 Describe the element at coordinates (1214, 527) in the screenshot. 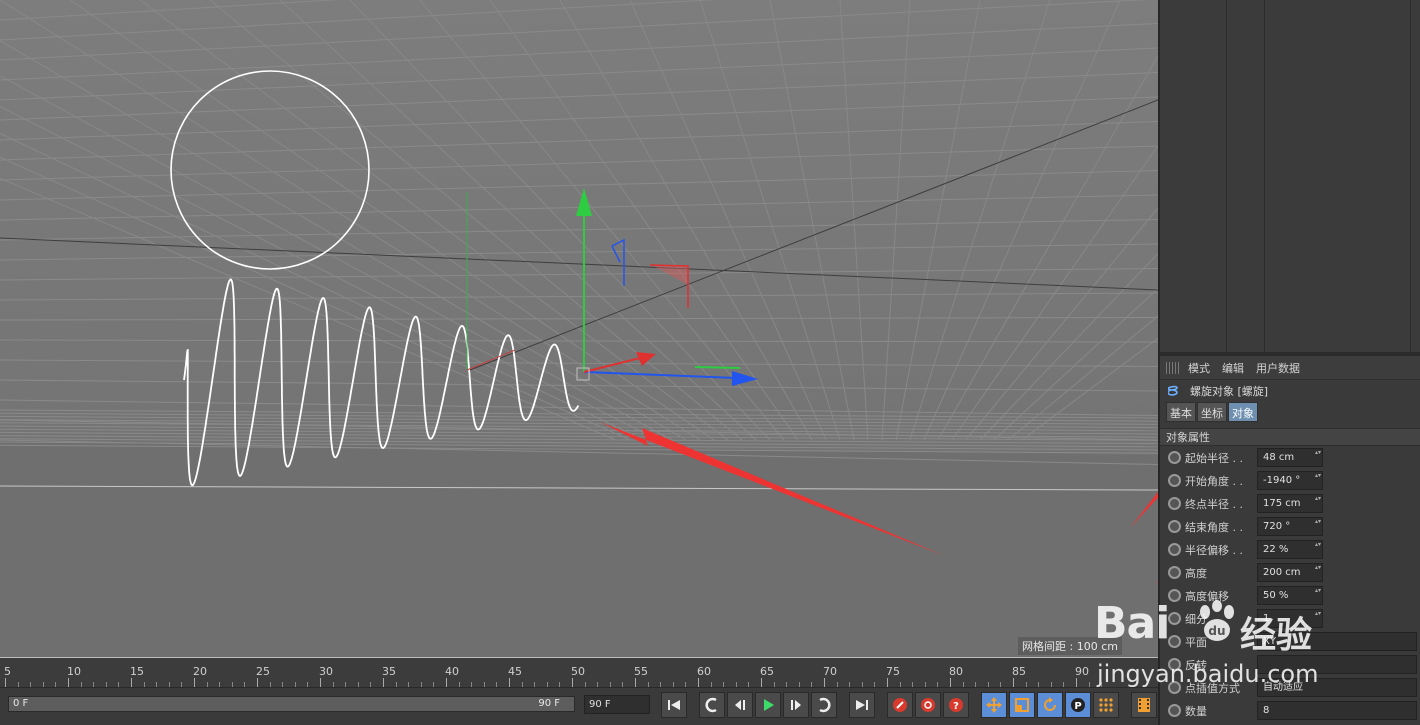

I see `property-label: 结束角度 . .` at that location.